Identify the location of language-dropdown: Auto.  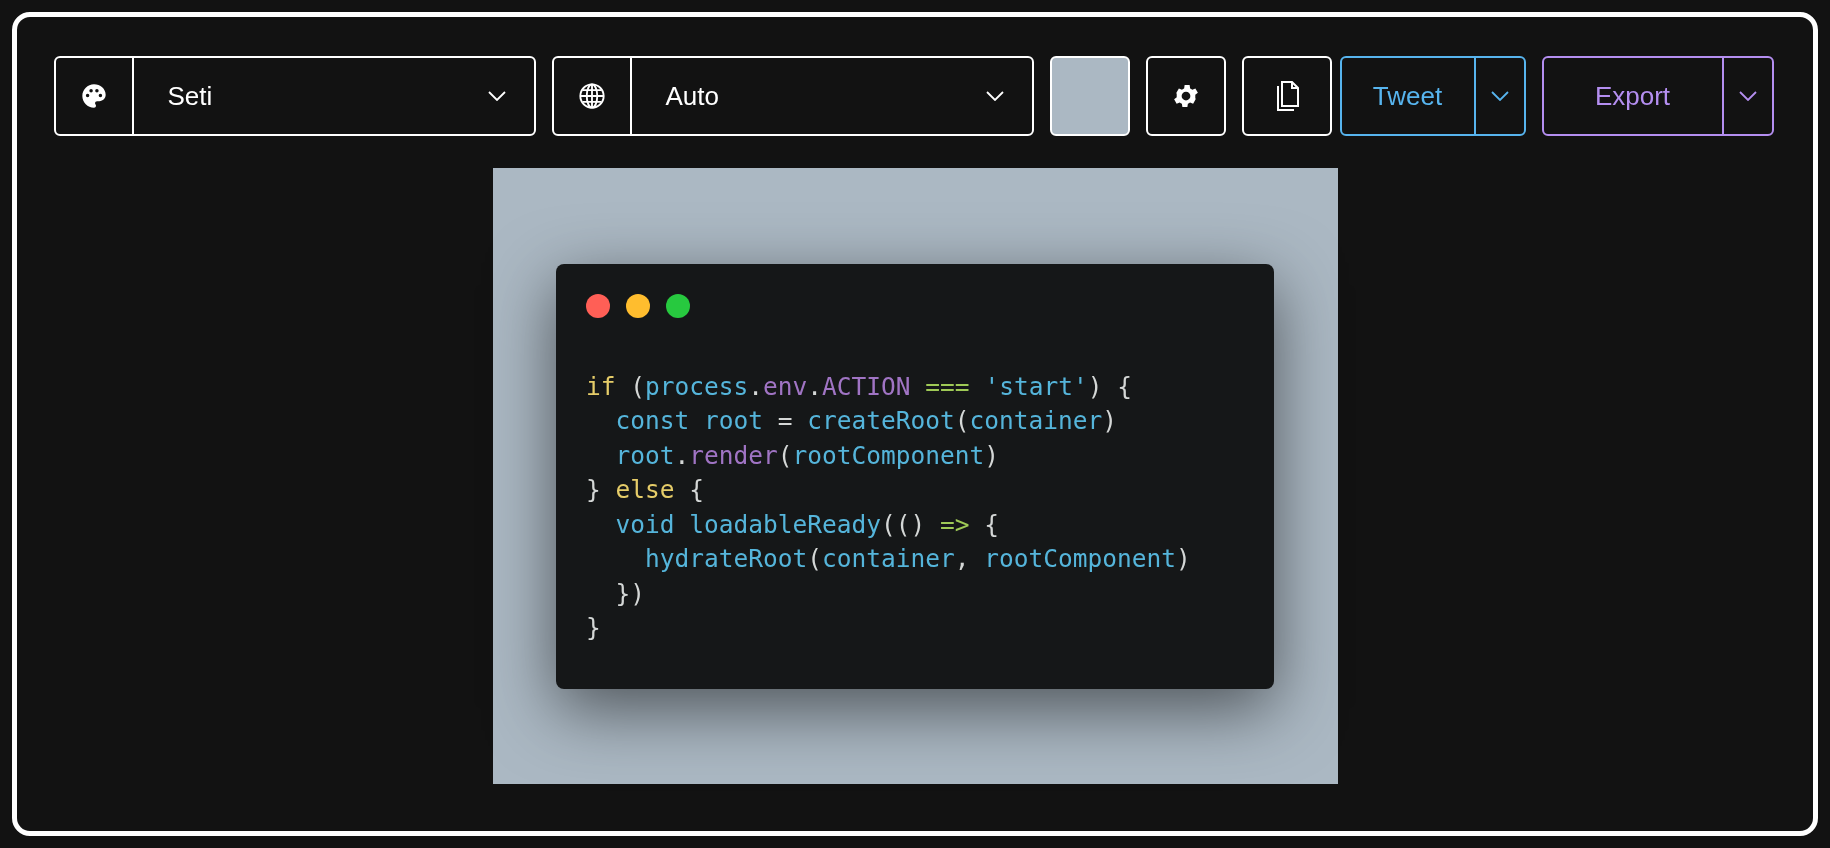
(792, 96).